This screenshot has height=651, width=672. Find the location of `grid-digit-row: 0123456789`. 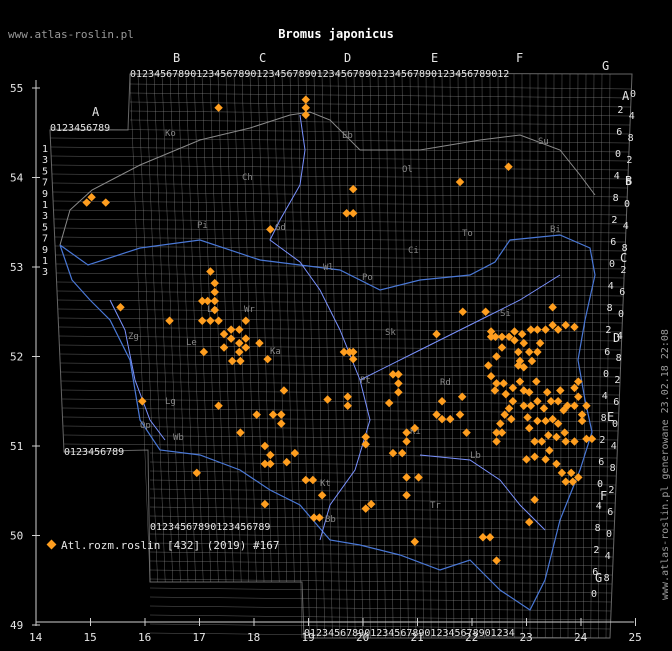

grid-digit-row: 0123456789 is located at coordinates (94, 452).